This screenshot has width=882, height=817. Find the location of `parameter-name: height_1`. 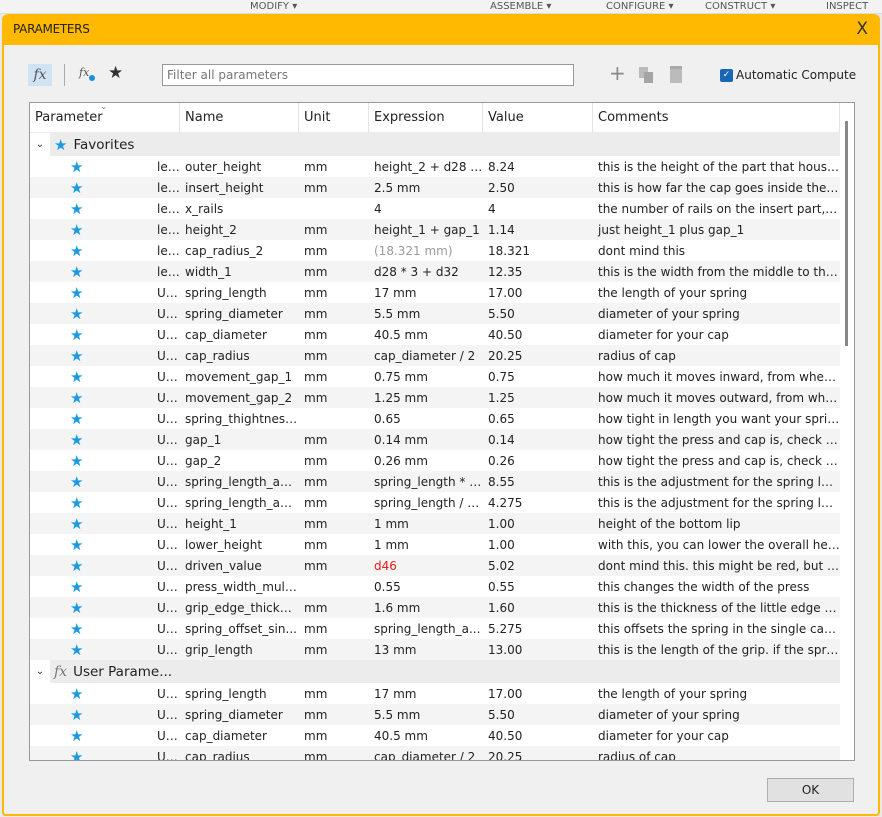

parameter-name: height_1 is located at coordinates (239, 524).